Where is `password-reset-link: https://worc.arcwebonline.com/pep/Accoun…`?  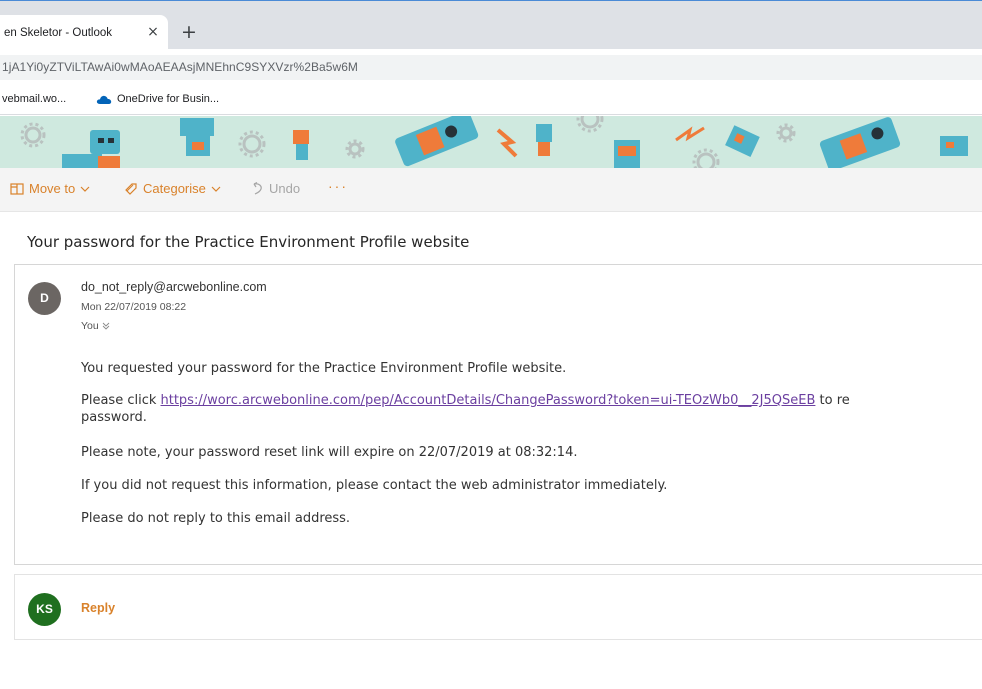 password-reset-link: https://worc.arcwebonline.com/pep/Accoun… is located at coordinates (488, 400).